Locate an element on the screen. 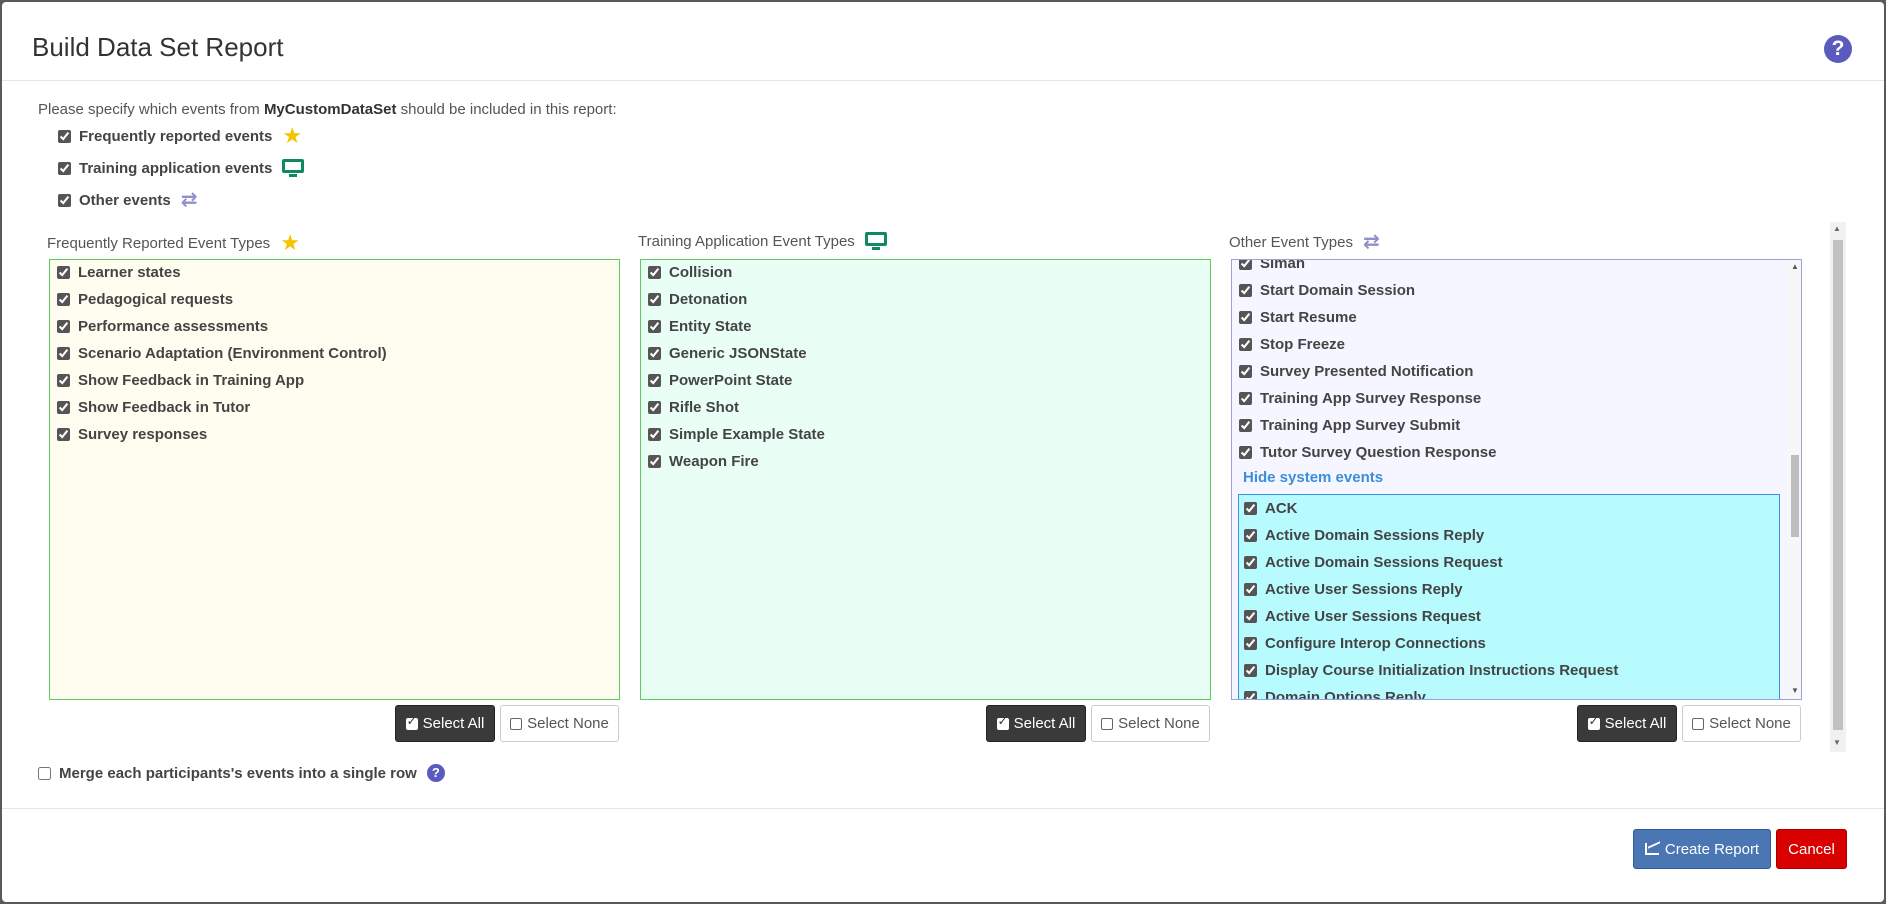 The image size is (1886, 904). other-events-option: Other events ⇄ is located at coordinates (127, 200).